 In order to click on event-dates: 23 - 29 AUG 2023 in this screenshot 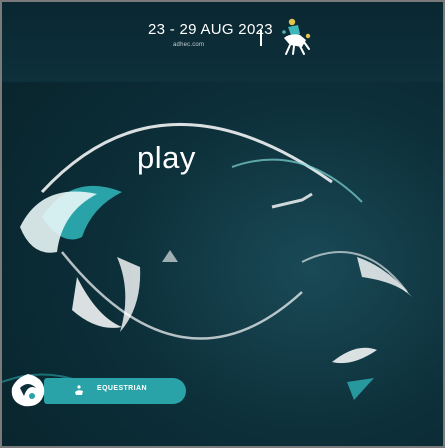, I will do `click(210, 29)`.